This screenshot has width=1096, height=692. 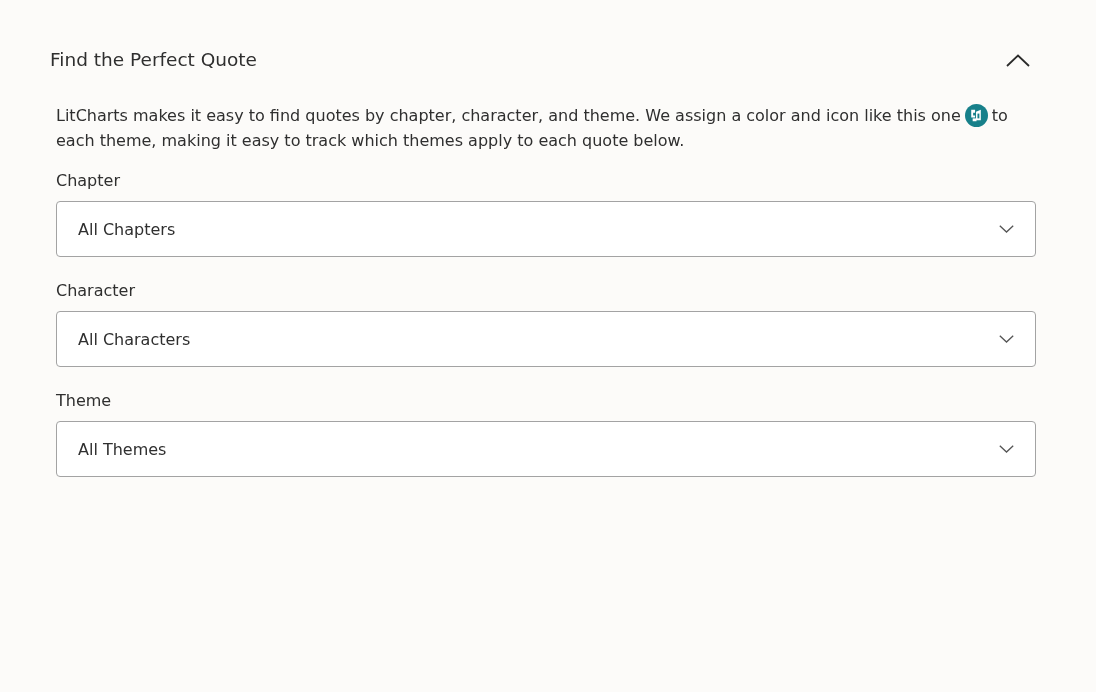 I want to click on round-emblem-icon, so click(x=976, y=115).